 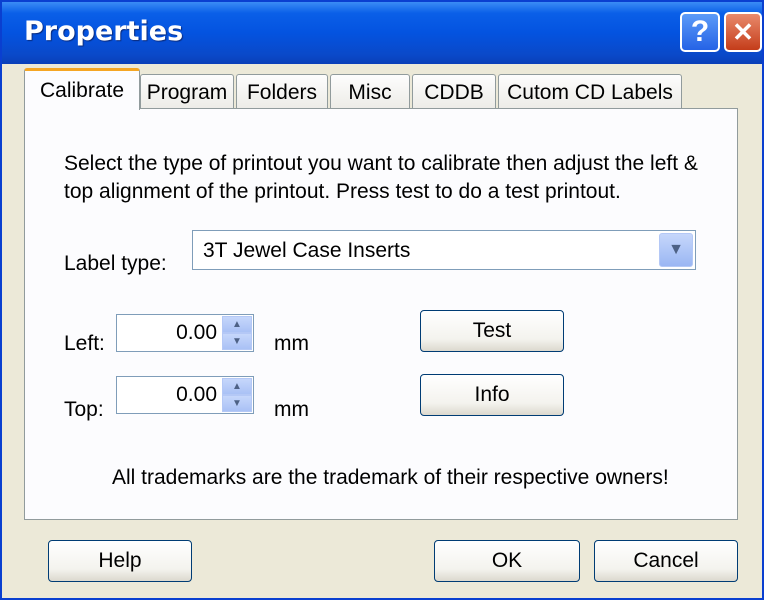 I want to click on top-value: 0.00, so click(x=196, y=394).